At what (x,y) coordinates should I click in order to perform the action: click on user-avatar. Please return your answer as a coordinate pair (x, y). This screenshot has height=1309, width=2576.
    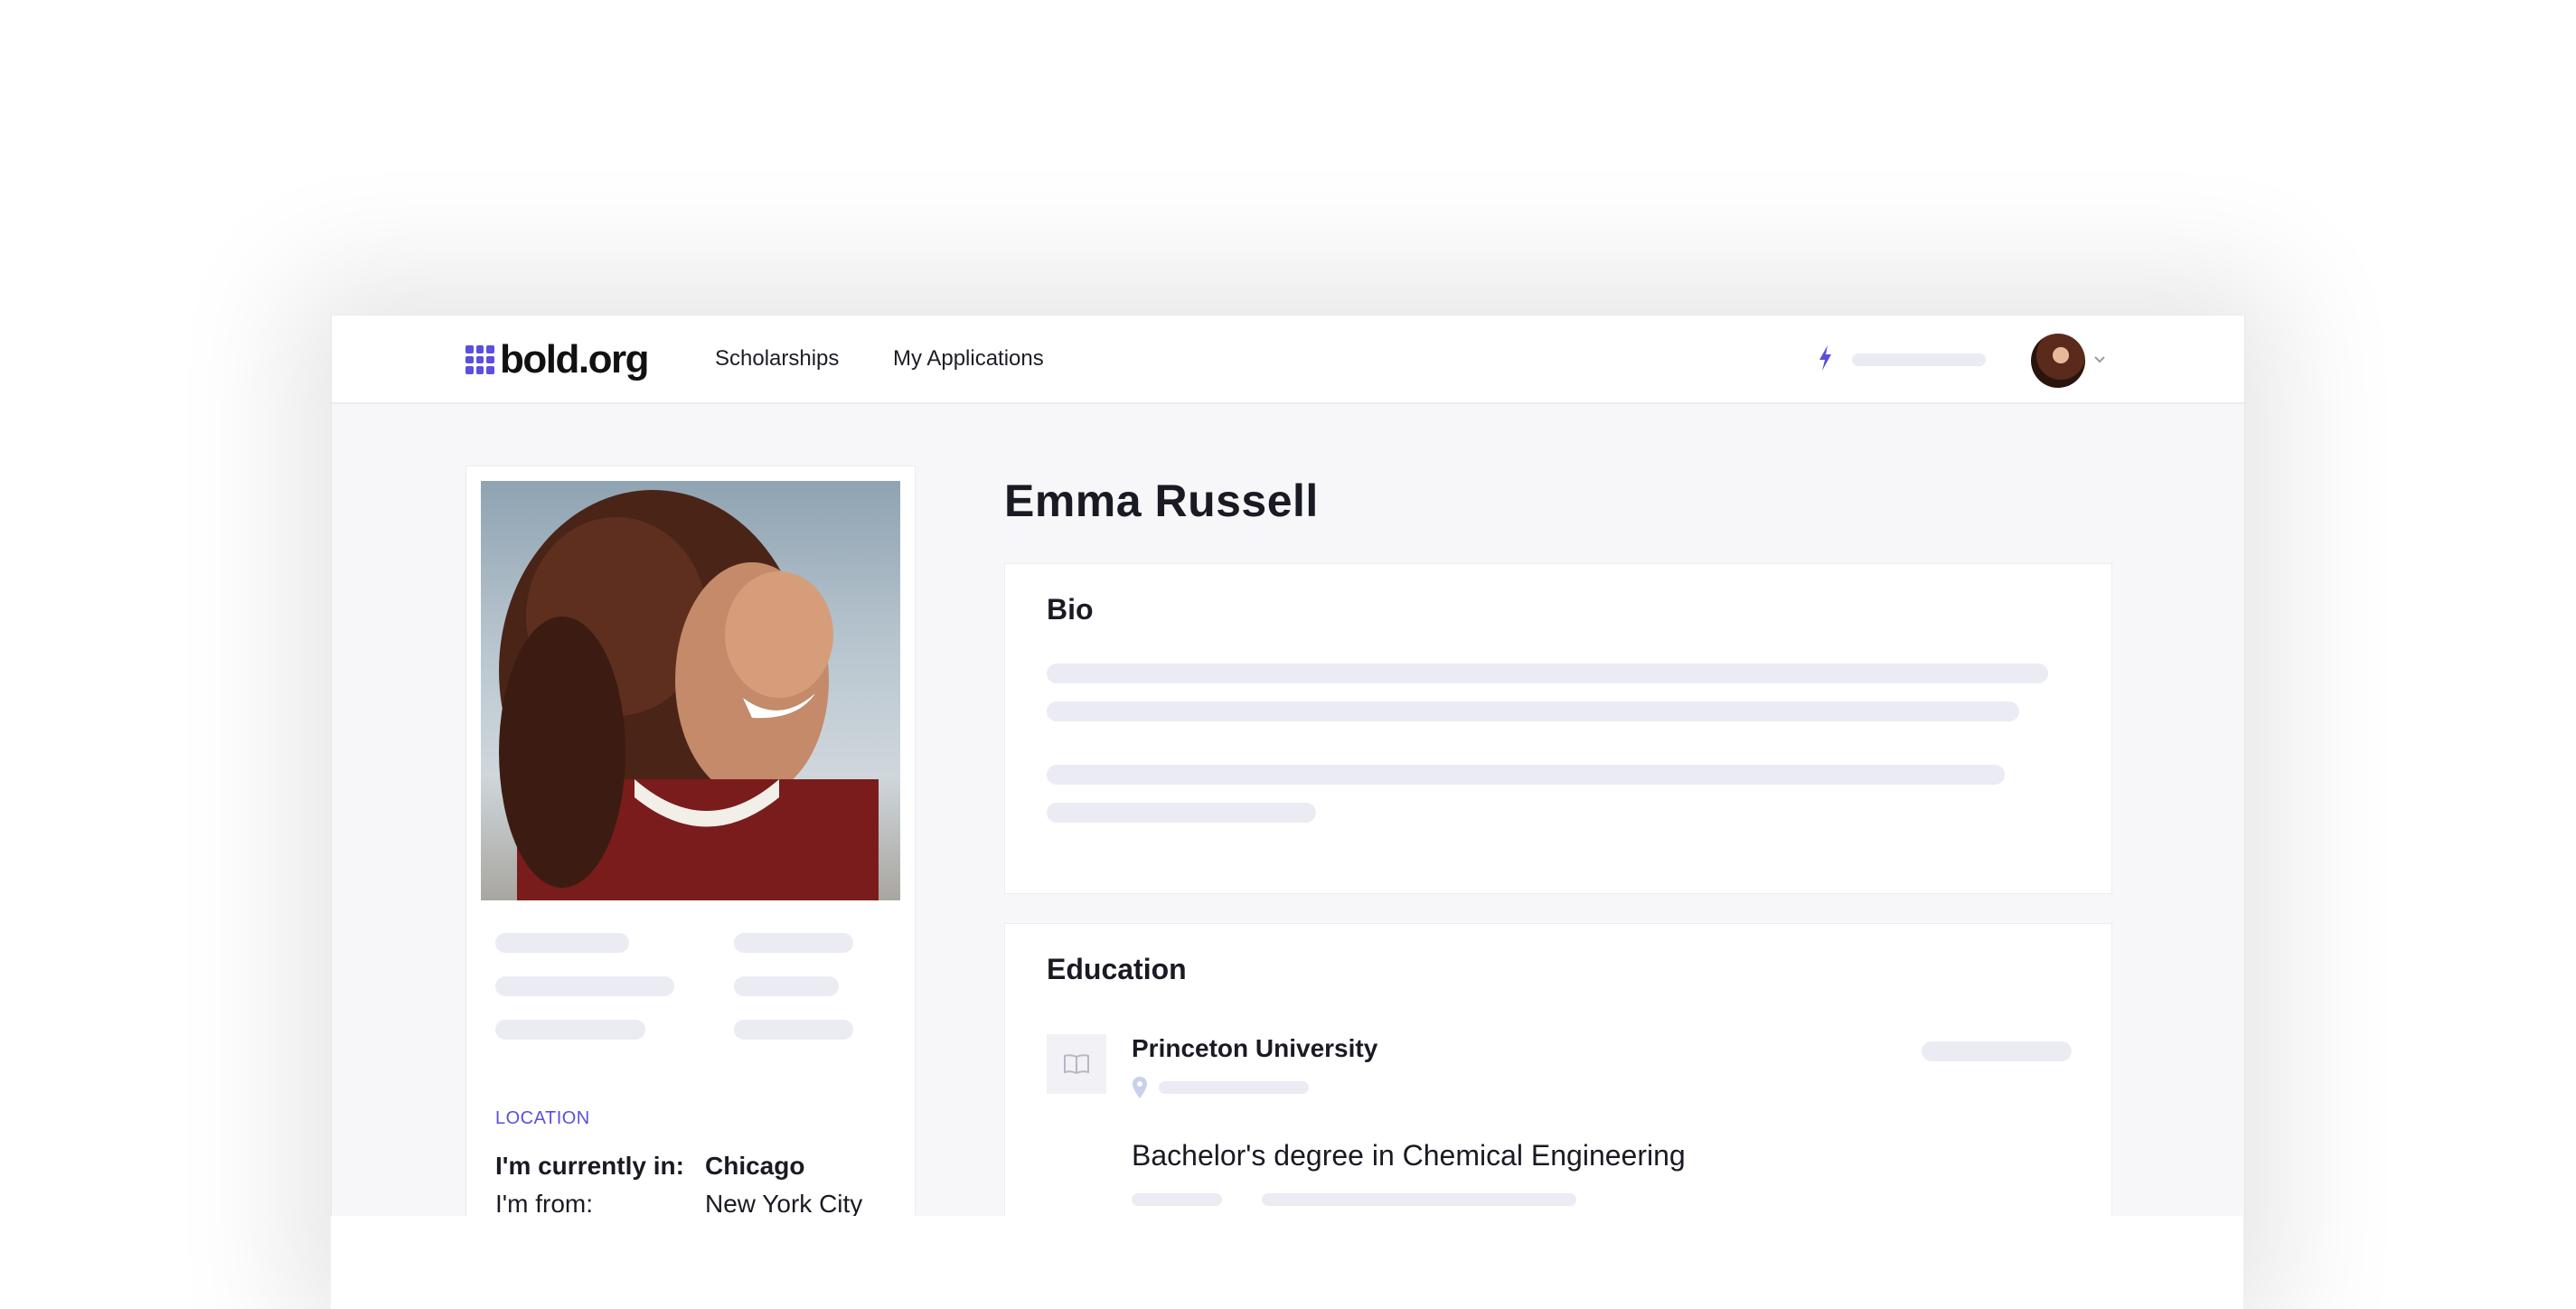
    Looking at the image, I should click on (2058, 361).